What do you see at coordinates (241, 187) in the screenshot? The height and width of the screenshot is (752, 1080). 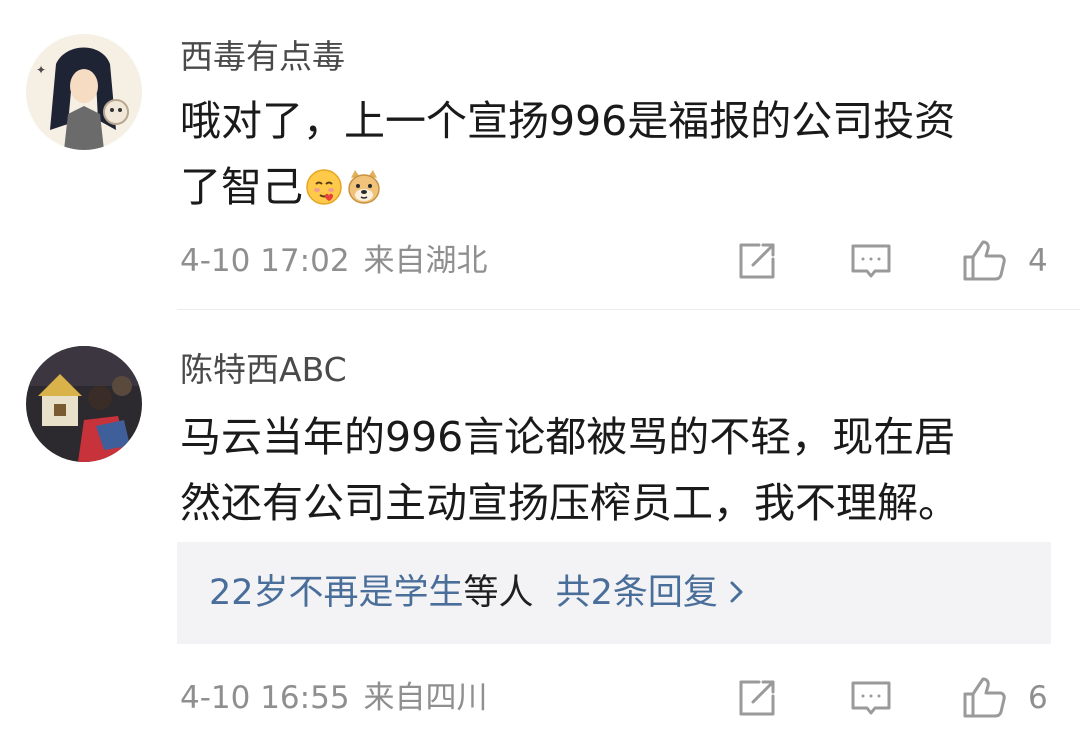 I see `comment-text-line: 了智己` at bounding box center [241, 187].